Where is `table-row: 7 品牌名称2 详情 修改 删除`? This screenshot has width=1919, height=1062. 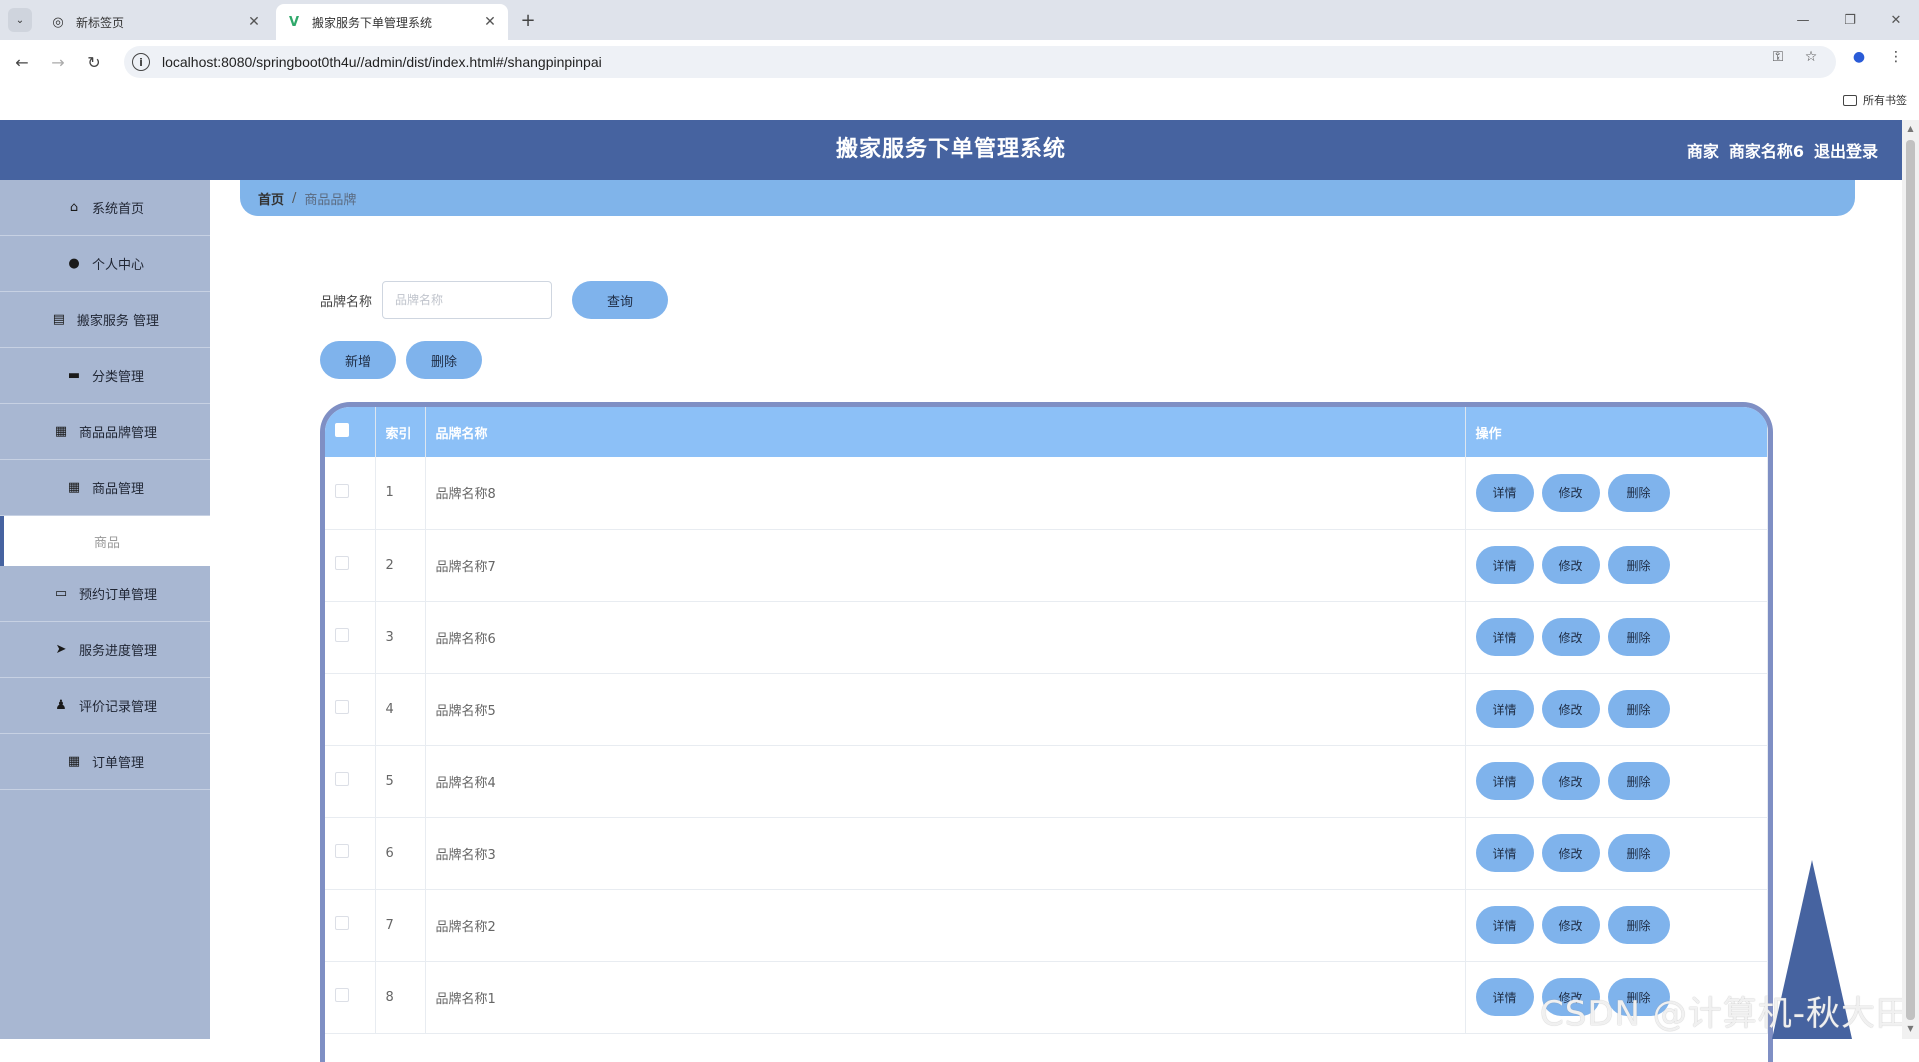
table-row: 7 品牌名称2 详情 修改 删除 is located at coordinates (1046, 925).